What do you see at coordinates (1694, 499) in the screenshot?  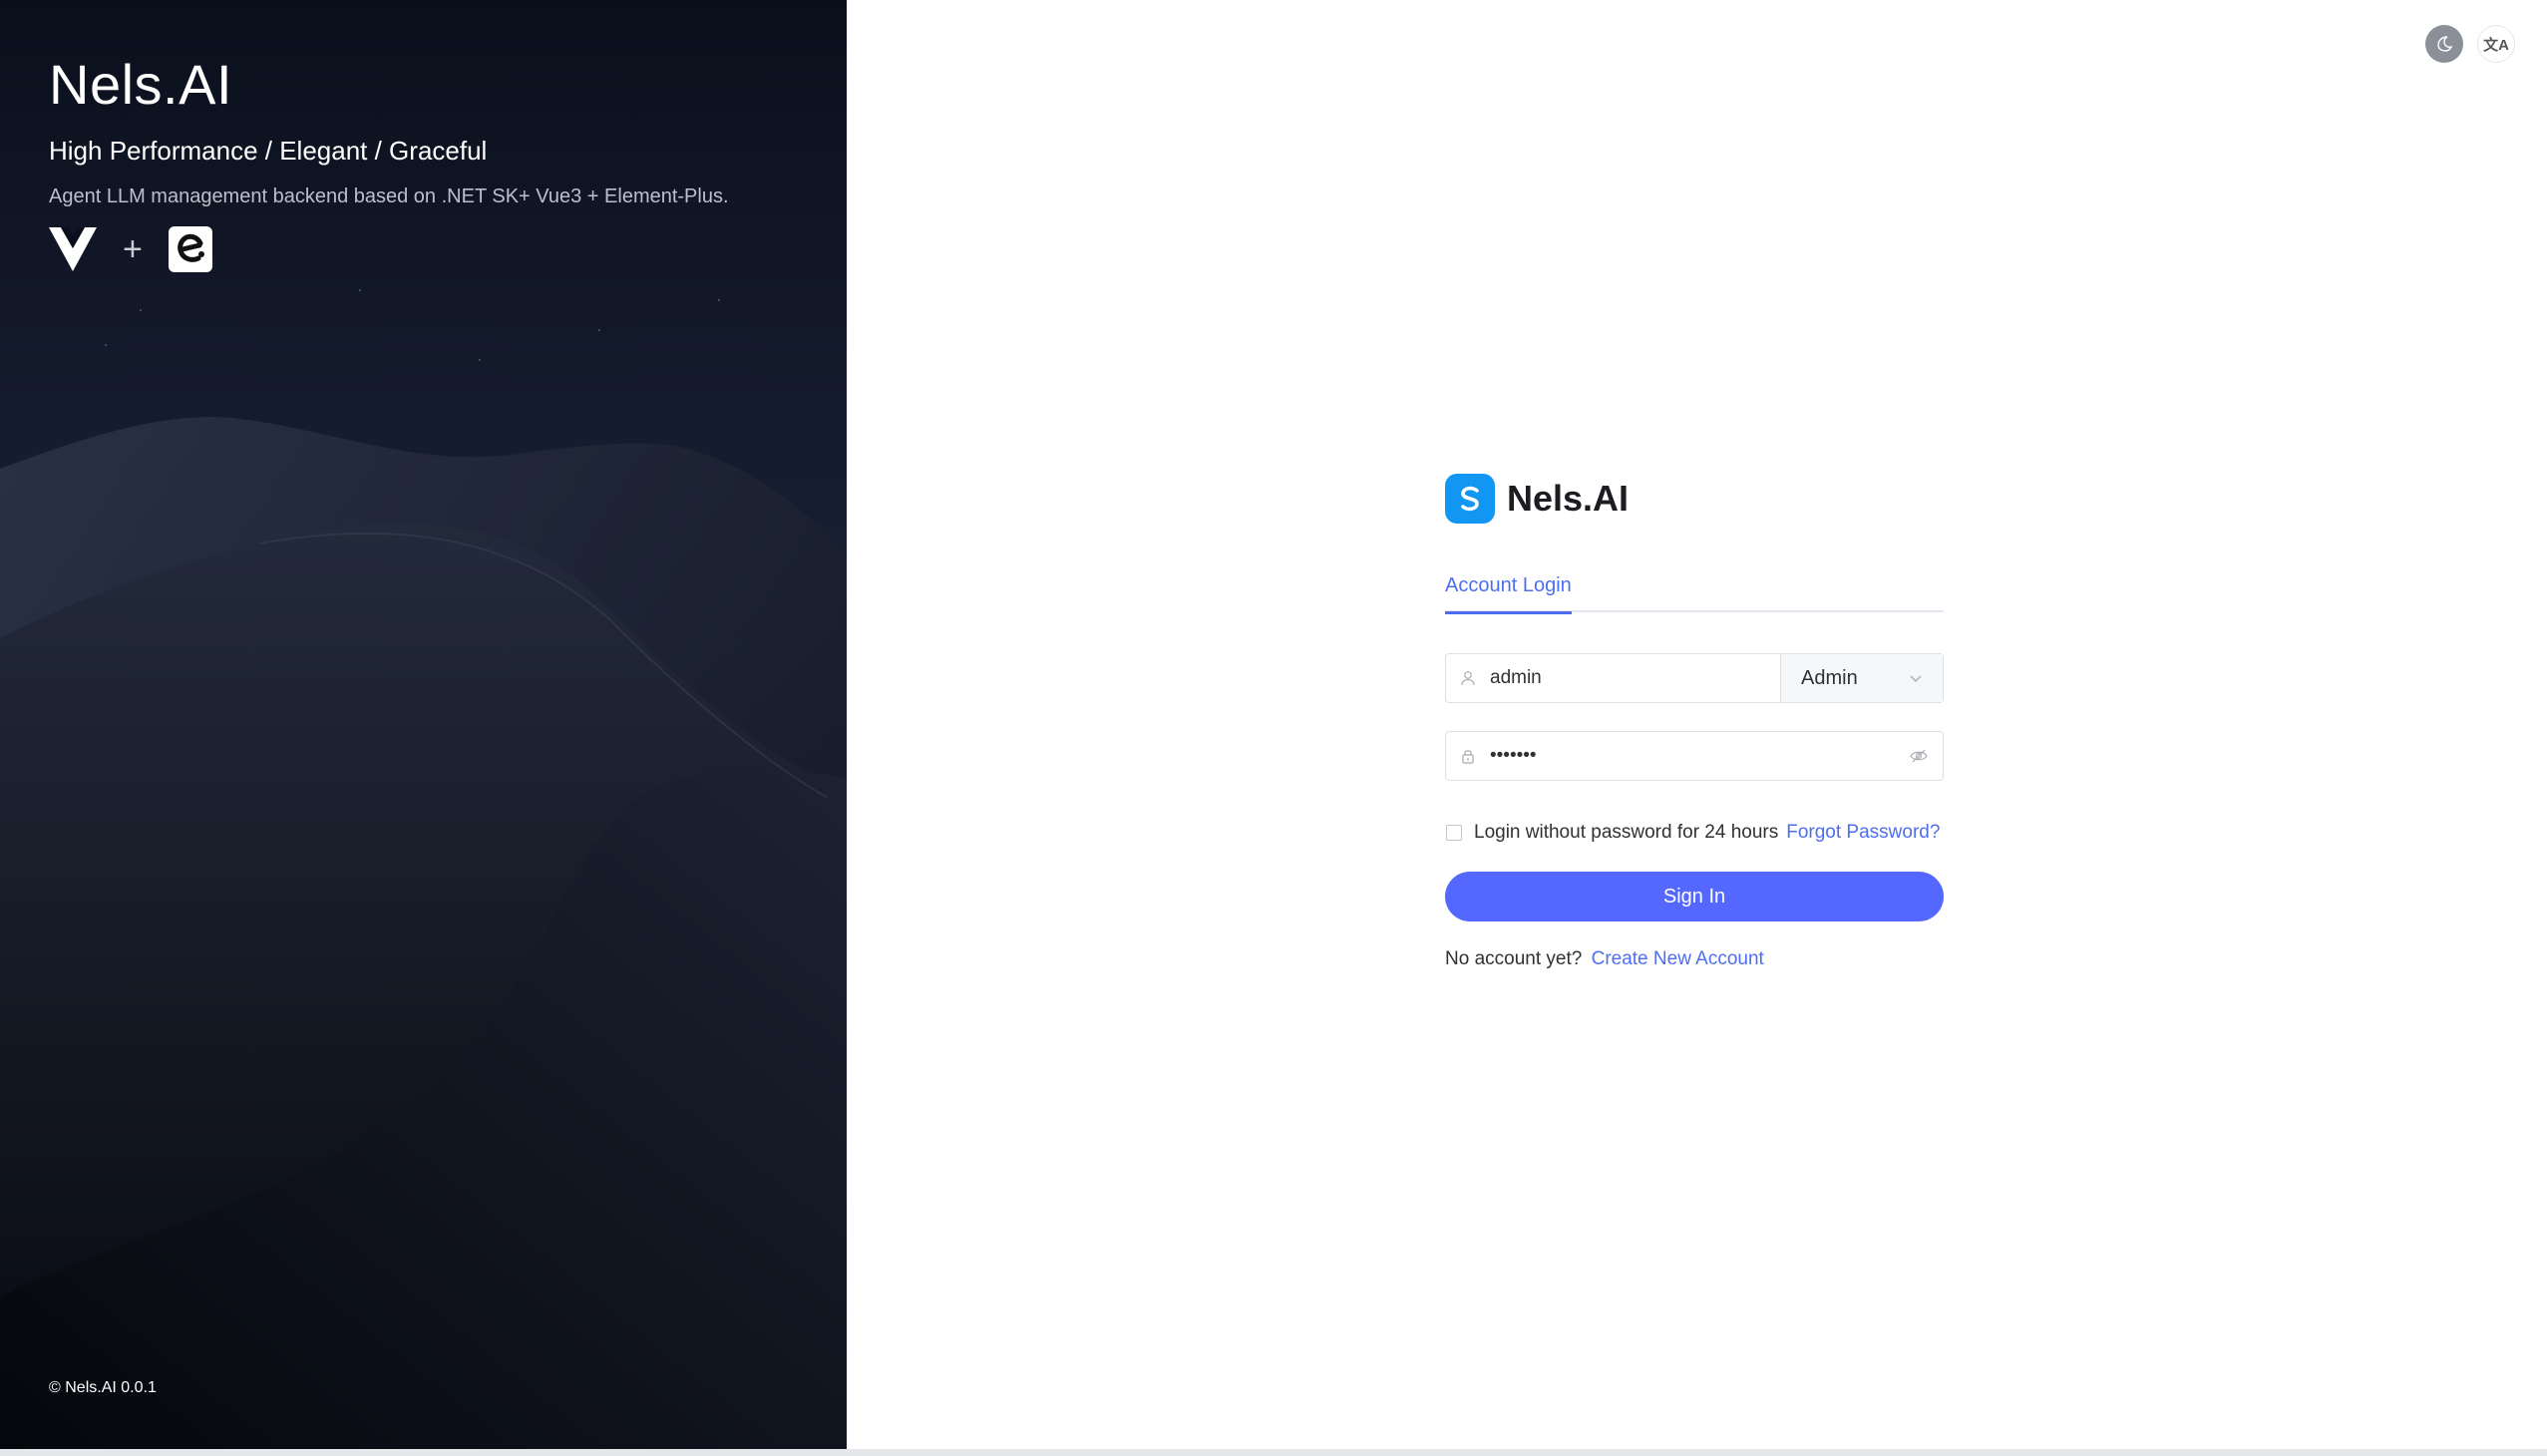 I see `brand: Nels.AI` at bounding box center [1694, 499].